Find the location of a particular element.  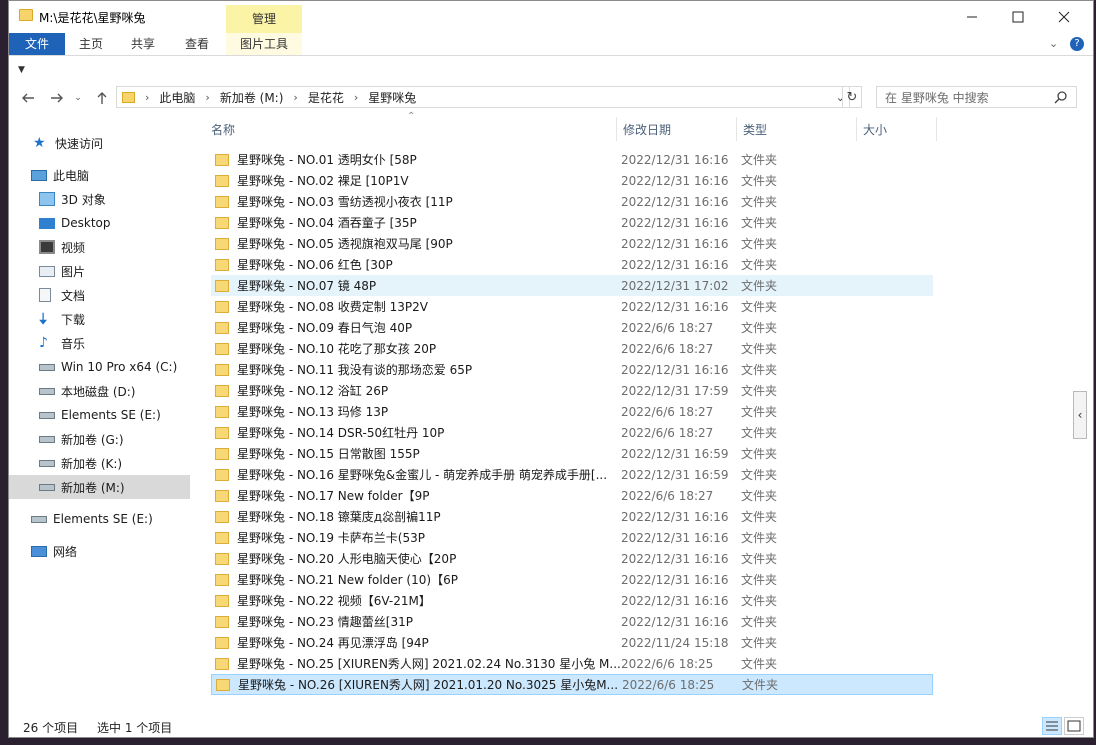

customize-toolbar-icon: ▼ is located at coordinates (21, 70).